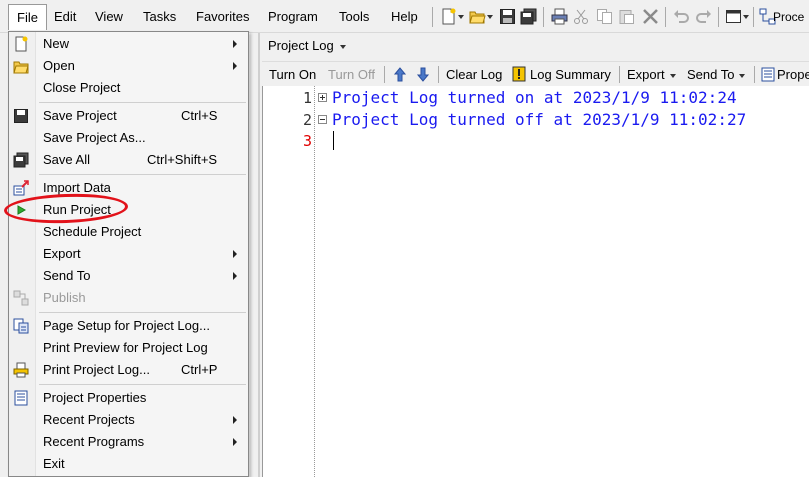 Image resolution: width=809 pixels, height=477 pixels. Describe the element at coordinates (461, 17) in the screenshot. I see `new-dropdown-arrow` at that location.